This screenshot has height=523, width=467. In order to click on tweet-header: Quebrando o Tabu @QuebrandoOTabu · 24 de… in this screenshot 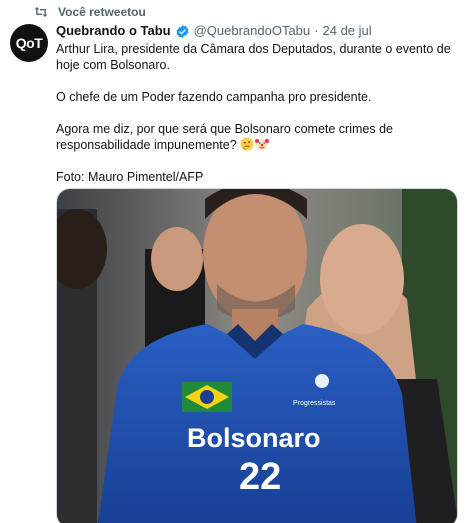, I will do `click(256, 31)`.